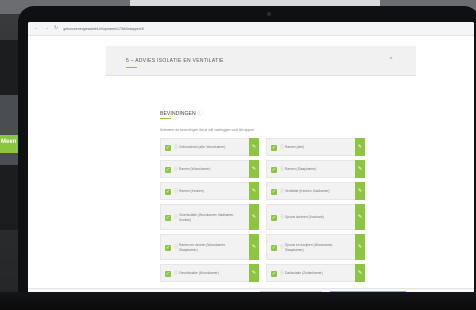 The height and width of the screenshot is (310, 476). Describe the element at coordinates (209, 191) in the screenshot. I see `finding-option: ✓ ⓘ Ramen (Keuken) ✎` at that location.